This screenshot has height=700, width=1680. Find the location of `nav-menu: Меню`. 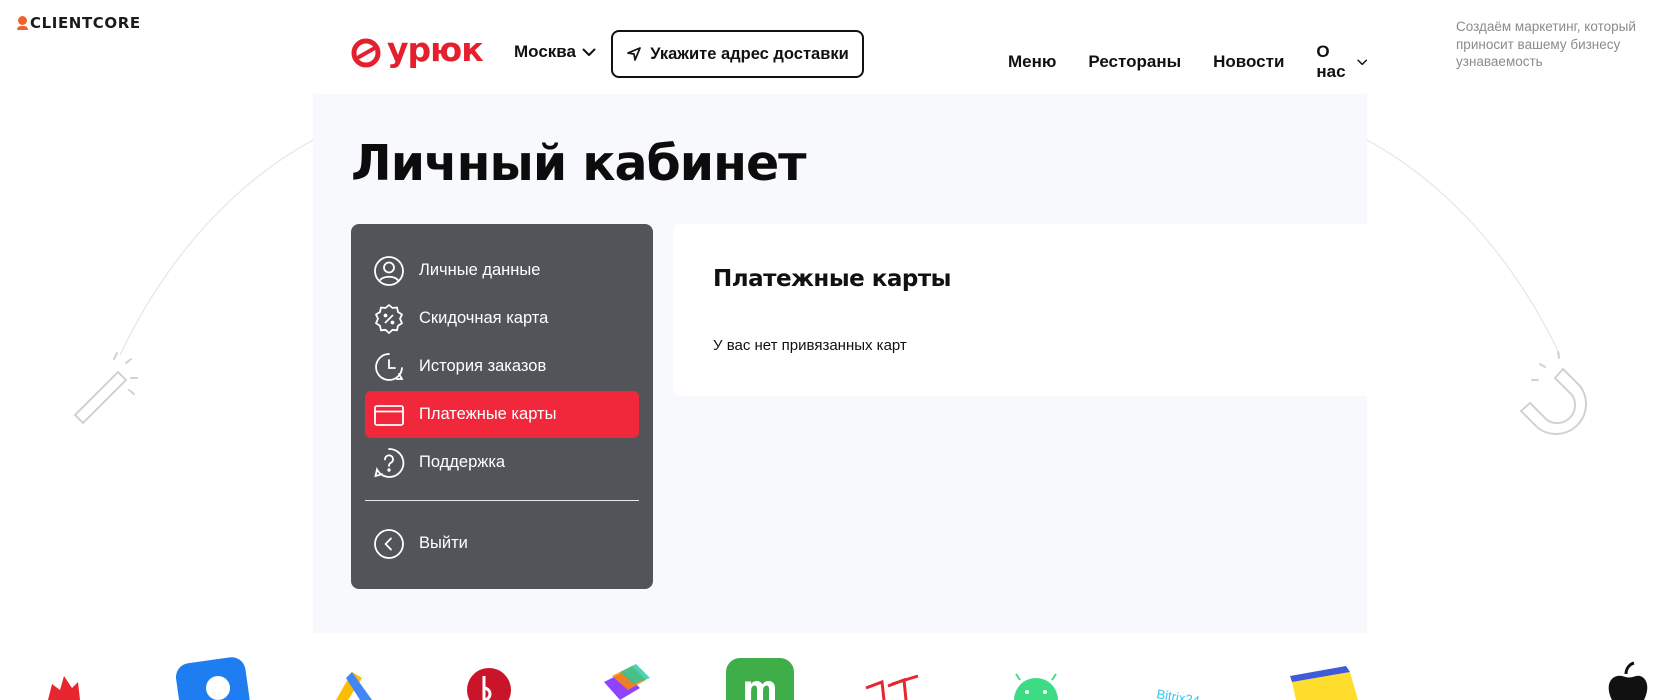

nav-menu: Меню is located at coordinates (1032, 62).